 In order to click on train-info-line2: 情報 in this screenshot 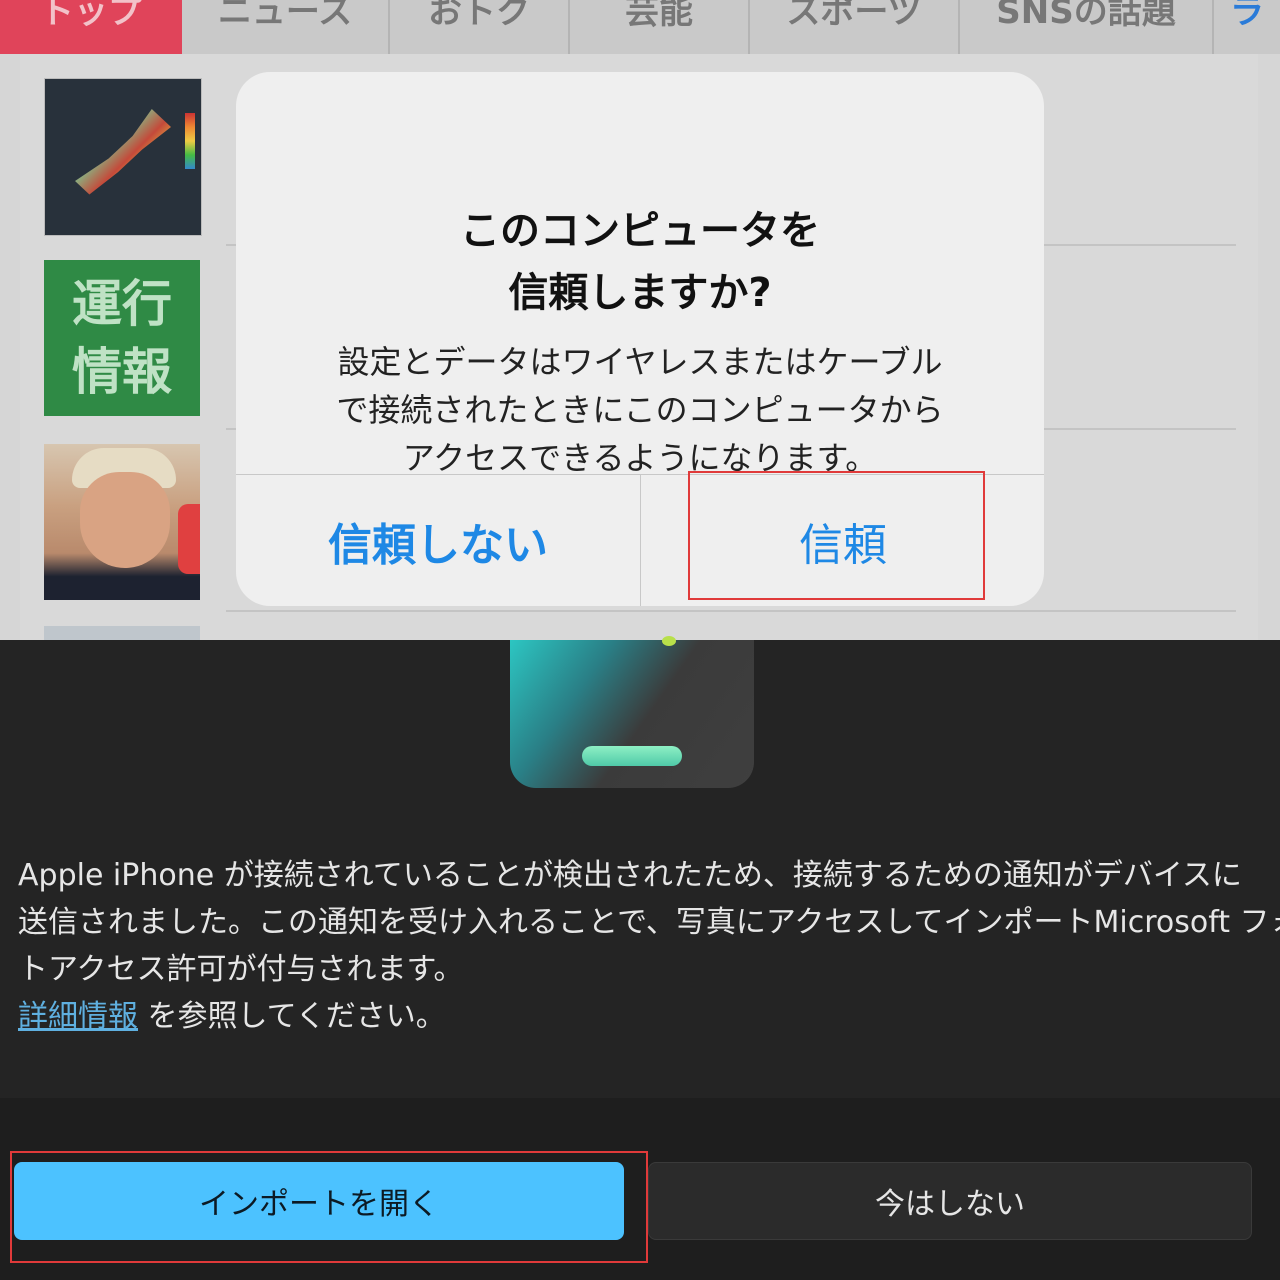, I will do `click(122, 372)`.